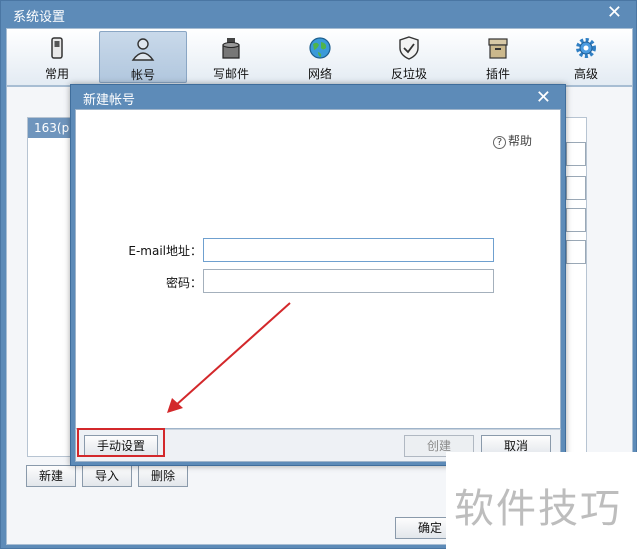 The image size is (637, 549). What do you see at coordinates (614, 13) in the screenshot?
I see `window-close-icon: ✕` at bounding box center [614, 13].